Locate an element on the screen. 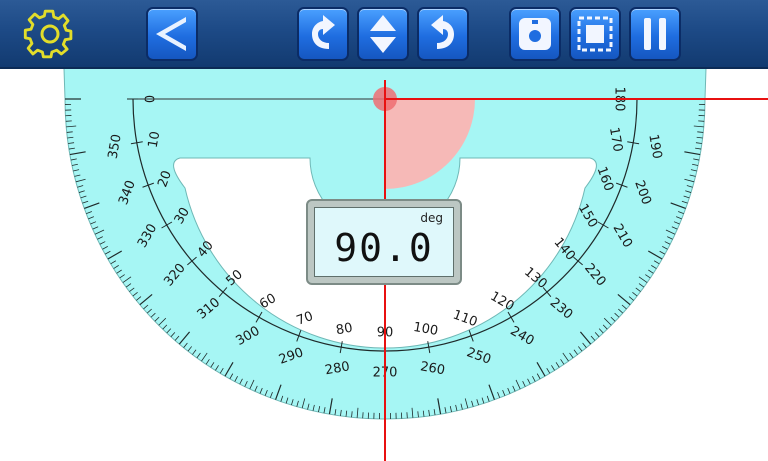 Image resolution: width=768 pixels, height=461 pixels. flip-button is located at coordinates (383, 34).